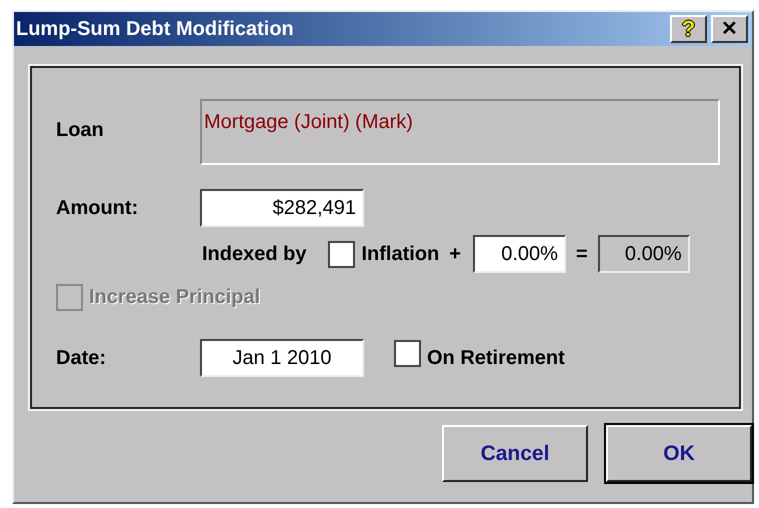 The height and width of the screenshot is (508, 759). What do you see at coordinates (729, 29) in the screenshot?
I see `close-button: ✕` at bounding box center [729, 29].